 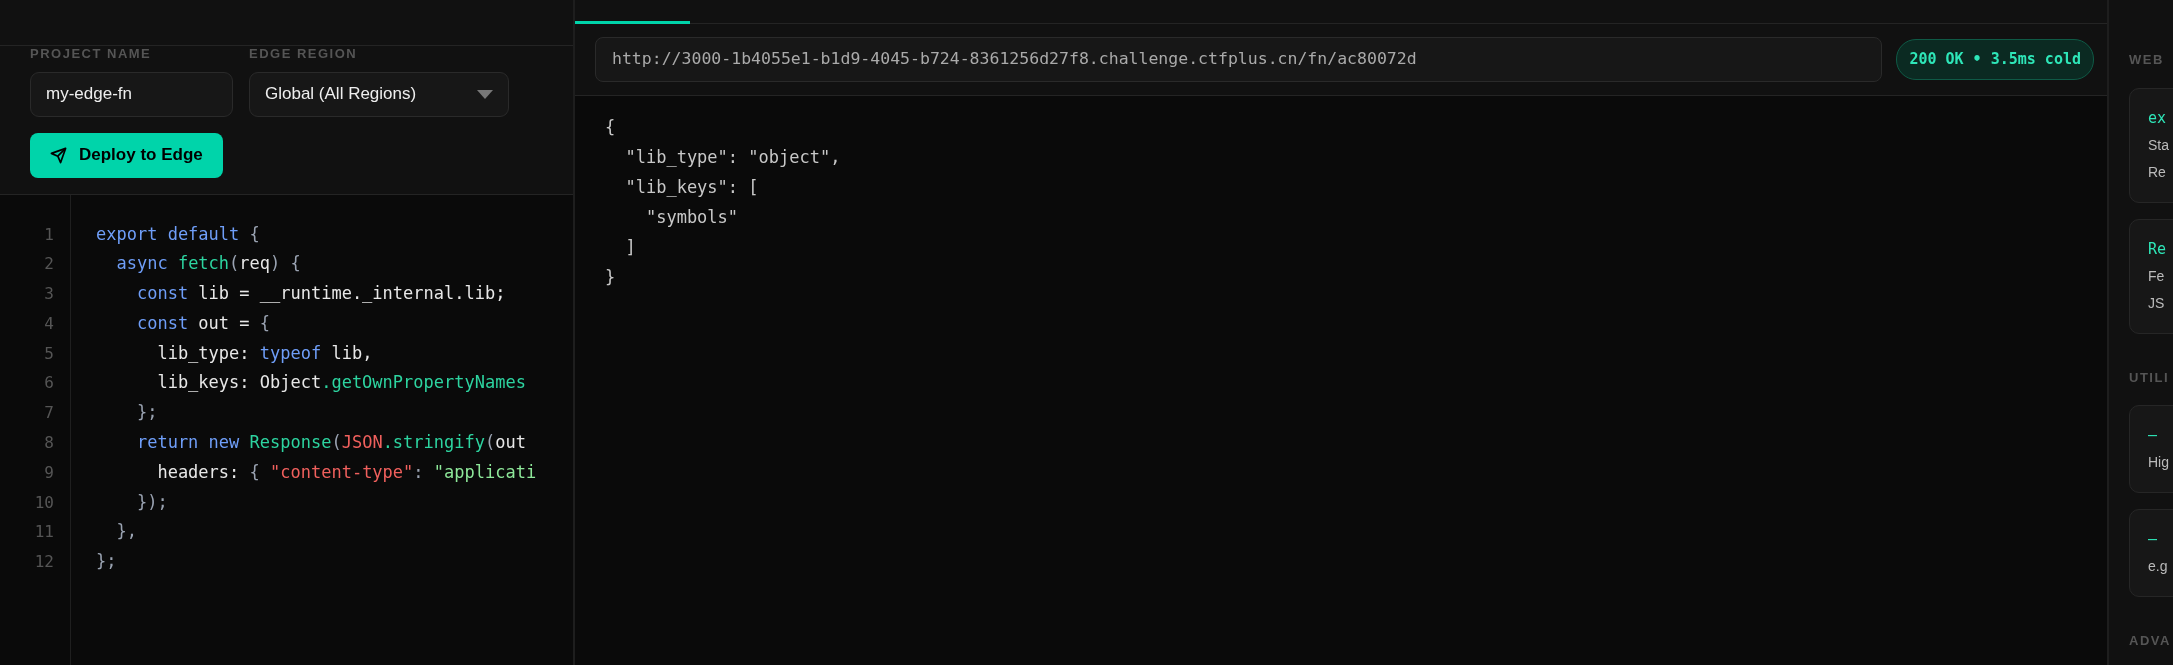 I want to click on code-line: });, so click(x=151, y=501).